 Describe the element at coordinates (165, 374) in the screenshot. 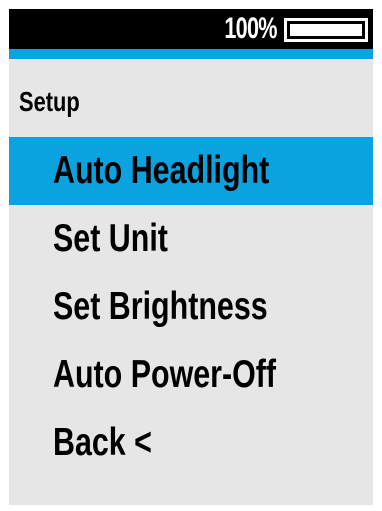

I see `menu-item-label: Auto Power-Off` at that location.